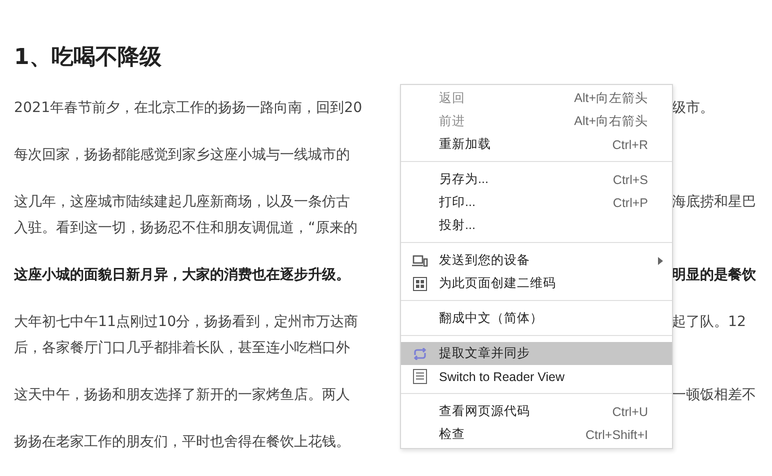 Image resolution: width=772 pixels, height=476 pixels. Describe the element at coordinates (709, 321) in the screenshot. I see `paragraph-text: 起了队。12` at that location.